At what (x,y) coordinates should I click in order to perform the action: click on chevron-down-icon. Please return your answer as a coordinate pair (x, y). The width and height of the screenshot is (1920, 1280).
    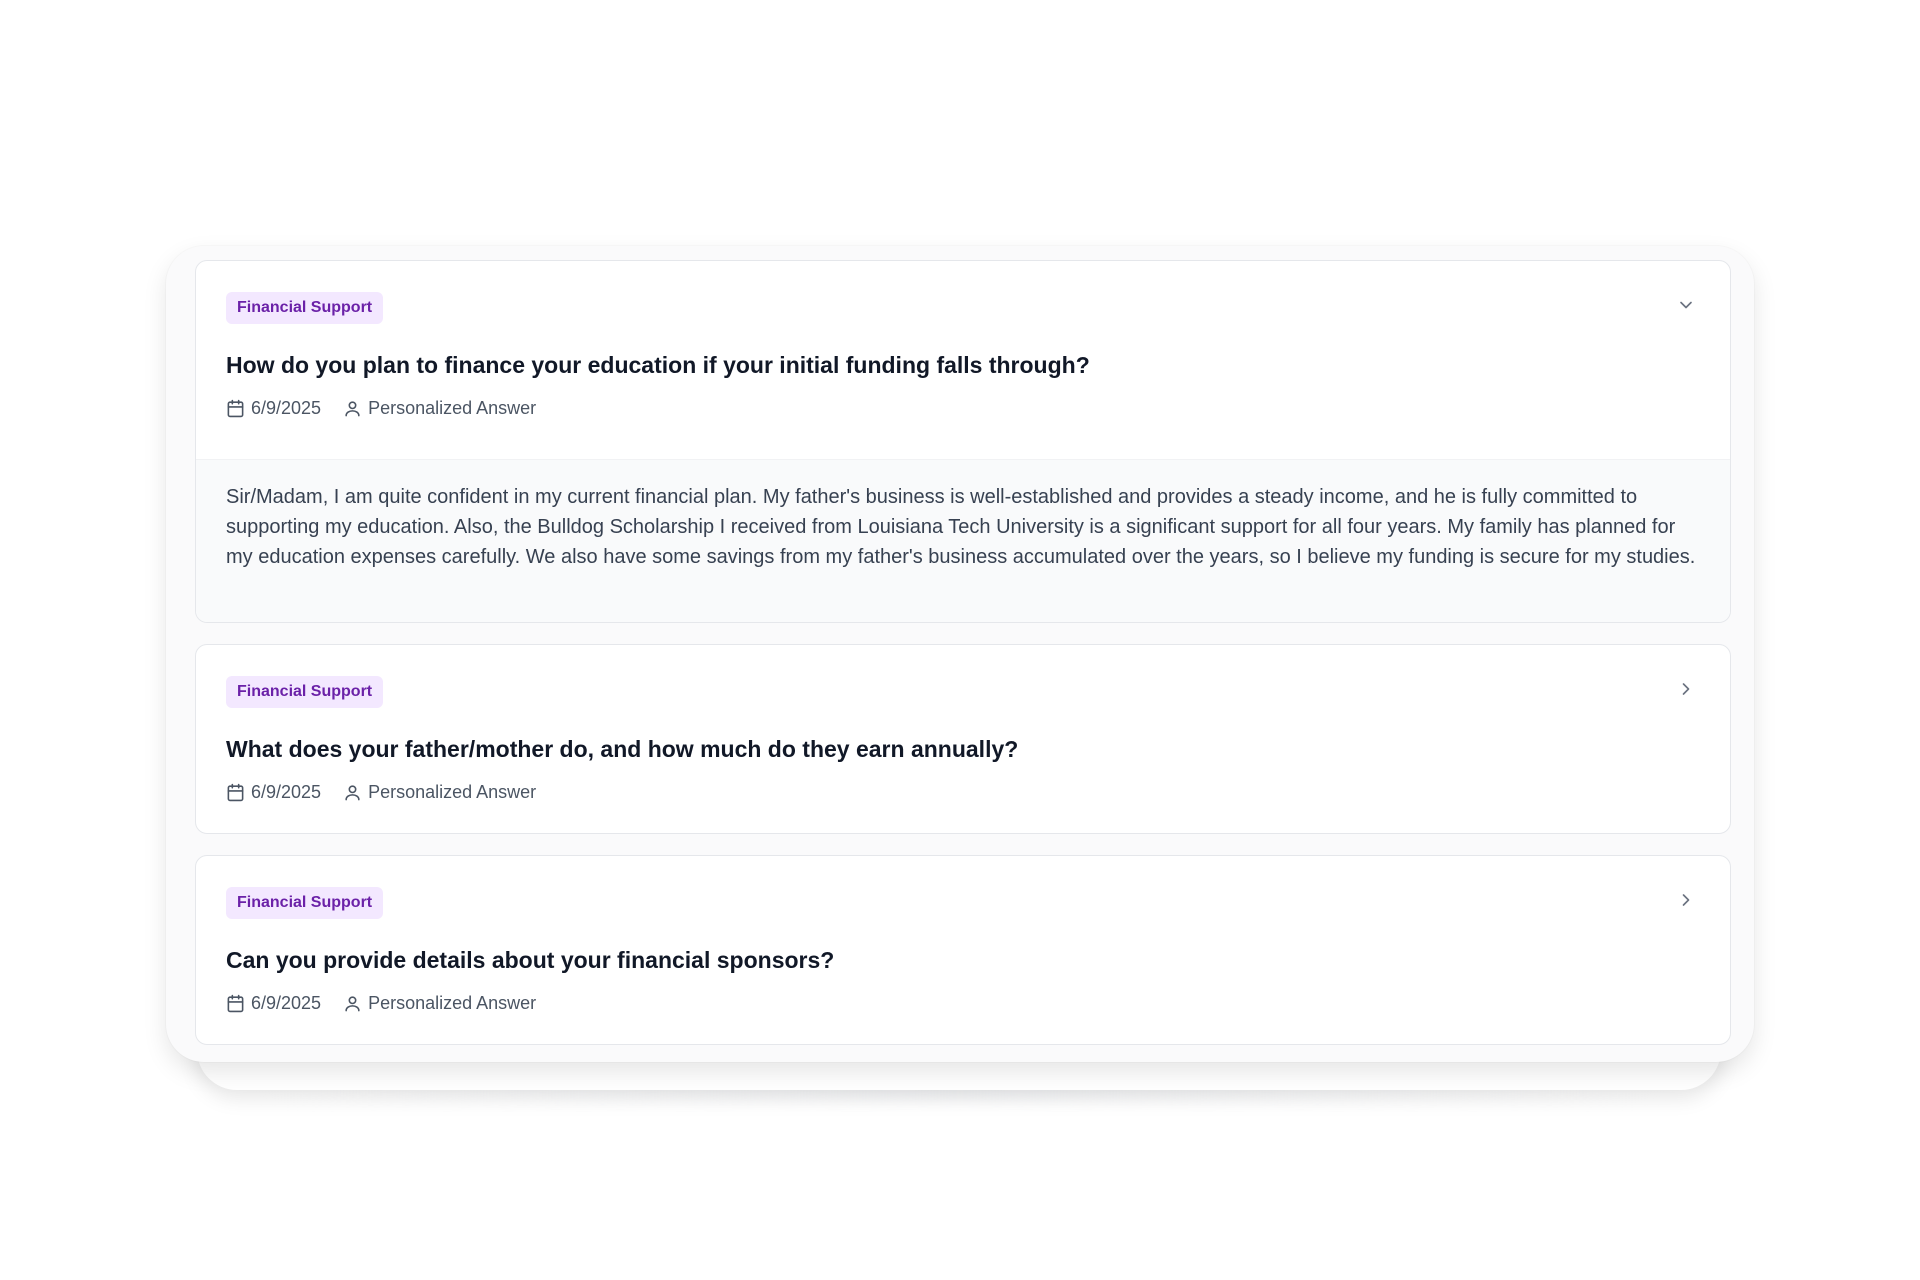
    Looking at the image, I should click on (1686, 305).